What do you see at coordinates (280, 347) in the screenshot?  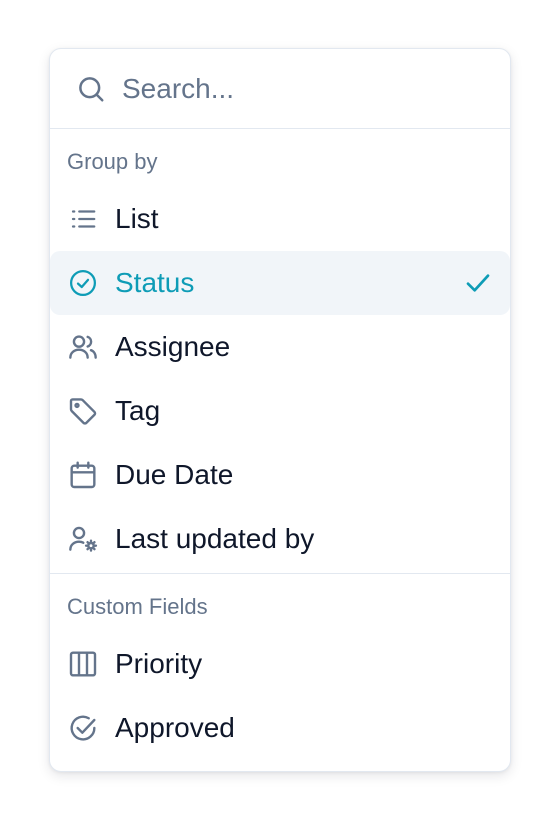 I see `group-by-item-assignee: Assignee` at bounding box center [280, 347].